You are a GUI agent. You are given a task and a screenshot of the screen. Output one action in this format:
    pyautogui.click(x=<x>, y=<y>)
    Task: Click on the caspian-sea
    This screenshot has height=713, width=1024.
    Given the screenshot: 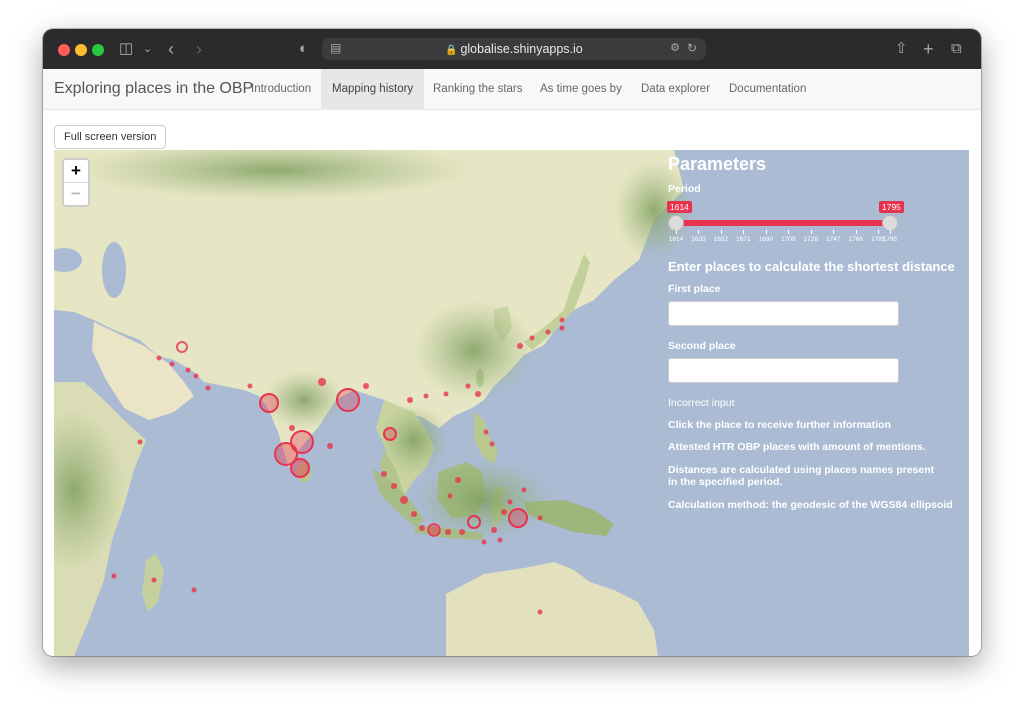 What is the action you would take?
    pyautogui.click(x=114, y=270)
    